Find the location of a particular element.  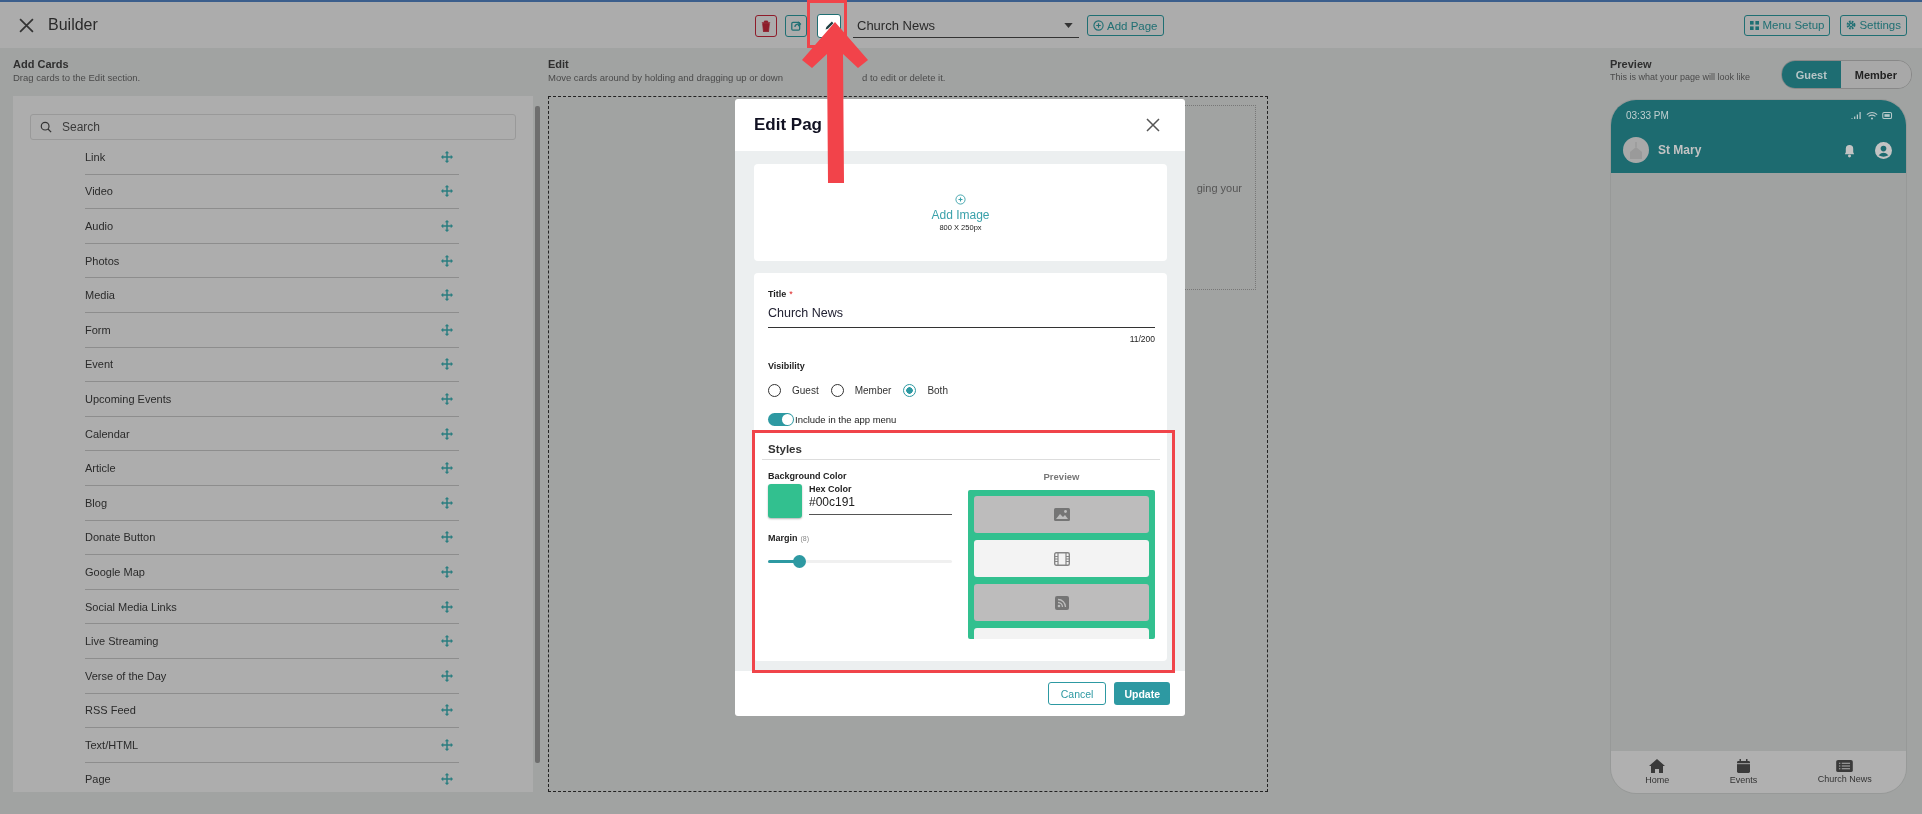

toggle-switch is located at coordinates (781, 419).